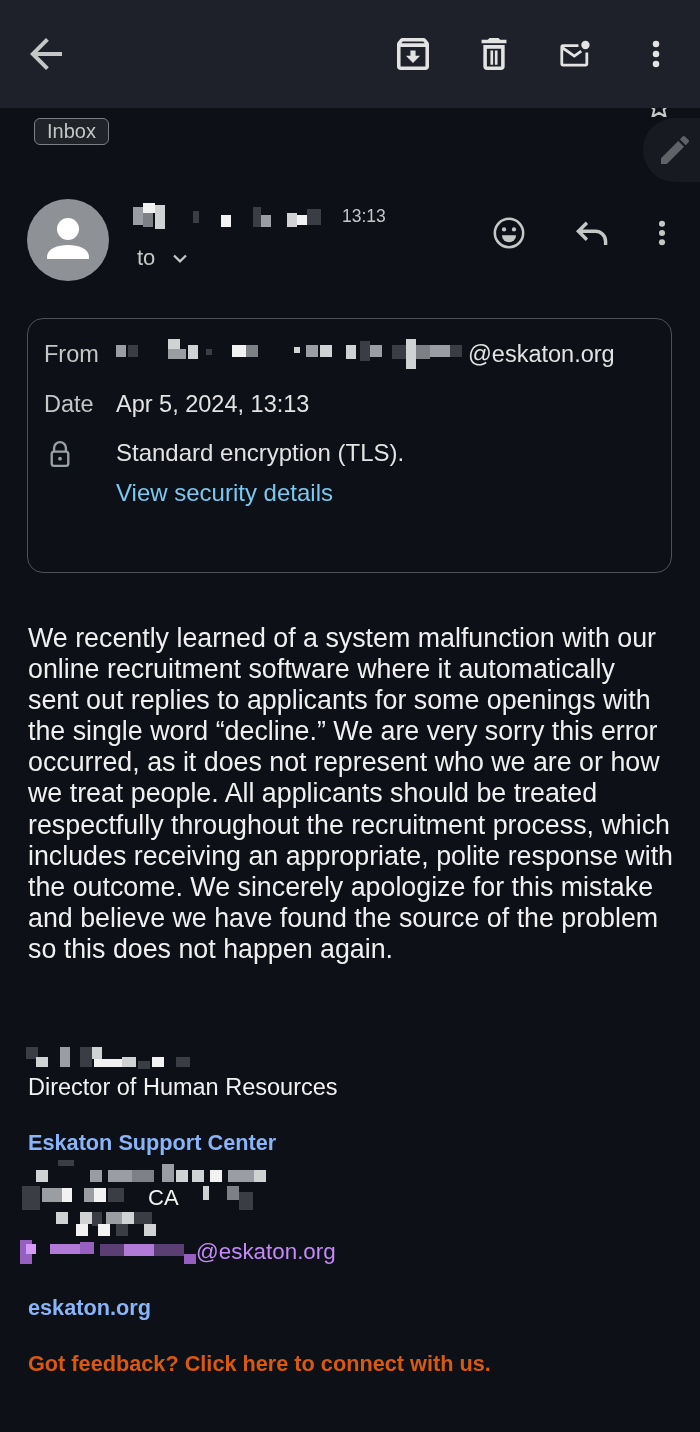 This screenshot has width=700, height=1432. What do you see at coordinates (259, 1364) in the screenshot?
I see `feedback-link: Got feedback? Click here to connect with us.` at bounding box center [259, 1364].